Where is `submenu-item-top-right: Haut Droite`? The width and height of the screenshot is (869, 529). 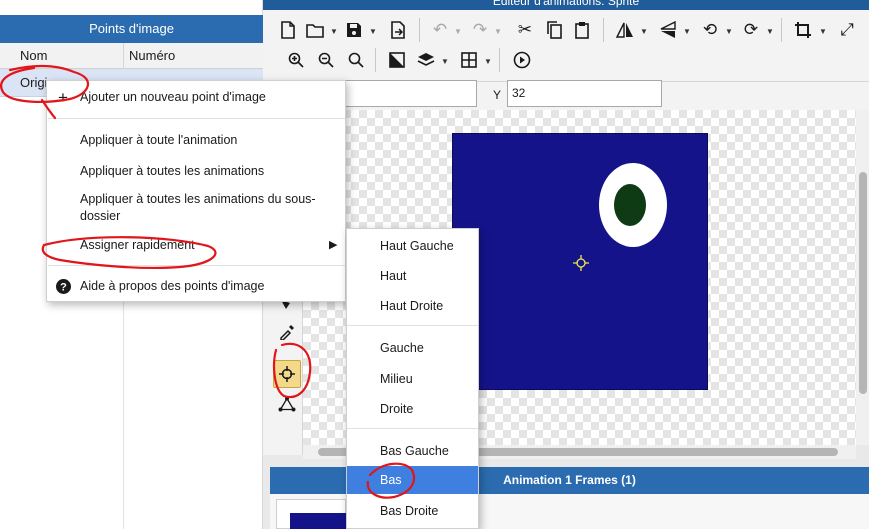
submenu-item-top-right: Haut Droite is located at coordinates (412, 306).